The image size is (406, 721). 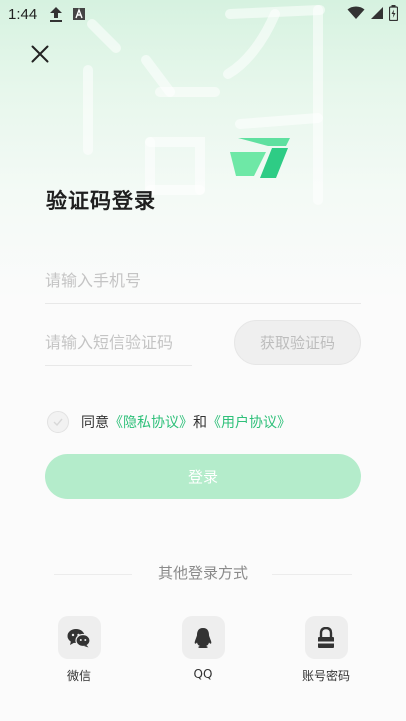 What do you see at coordinates (377, 13) in the screenshot?
I see `signal-icon` at bounding box center [377, 13].